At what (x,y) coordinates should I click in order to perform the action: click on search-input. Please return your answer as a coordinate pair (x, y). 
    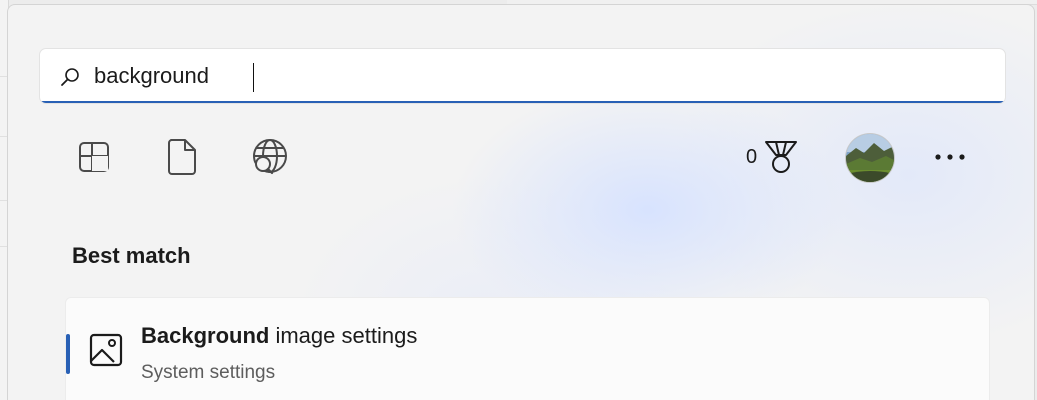
    Looking at the image, I should click on (534, 76).